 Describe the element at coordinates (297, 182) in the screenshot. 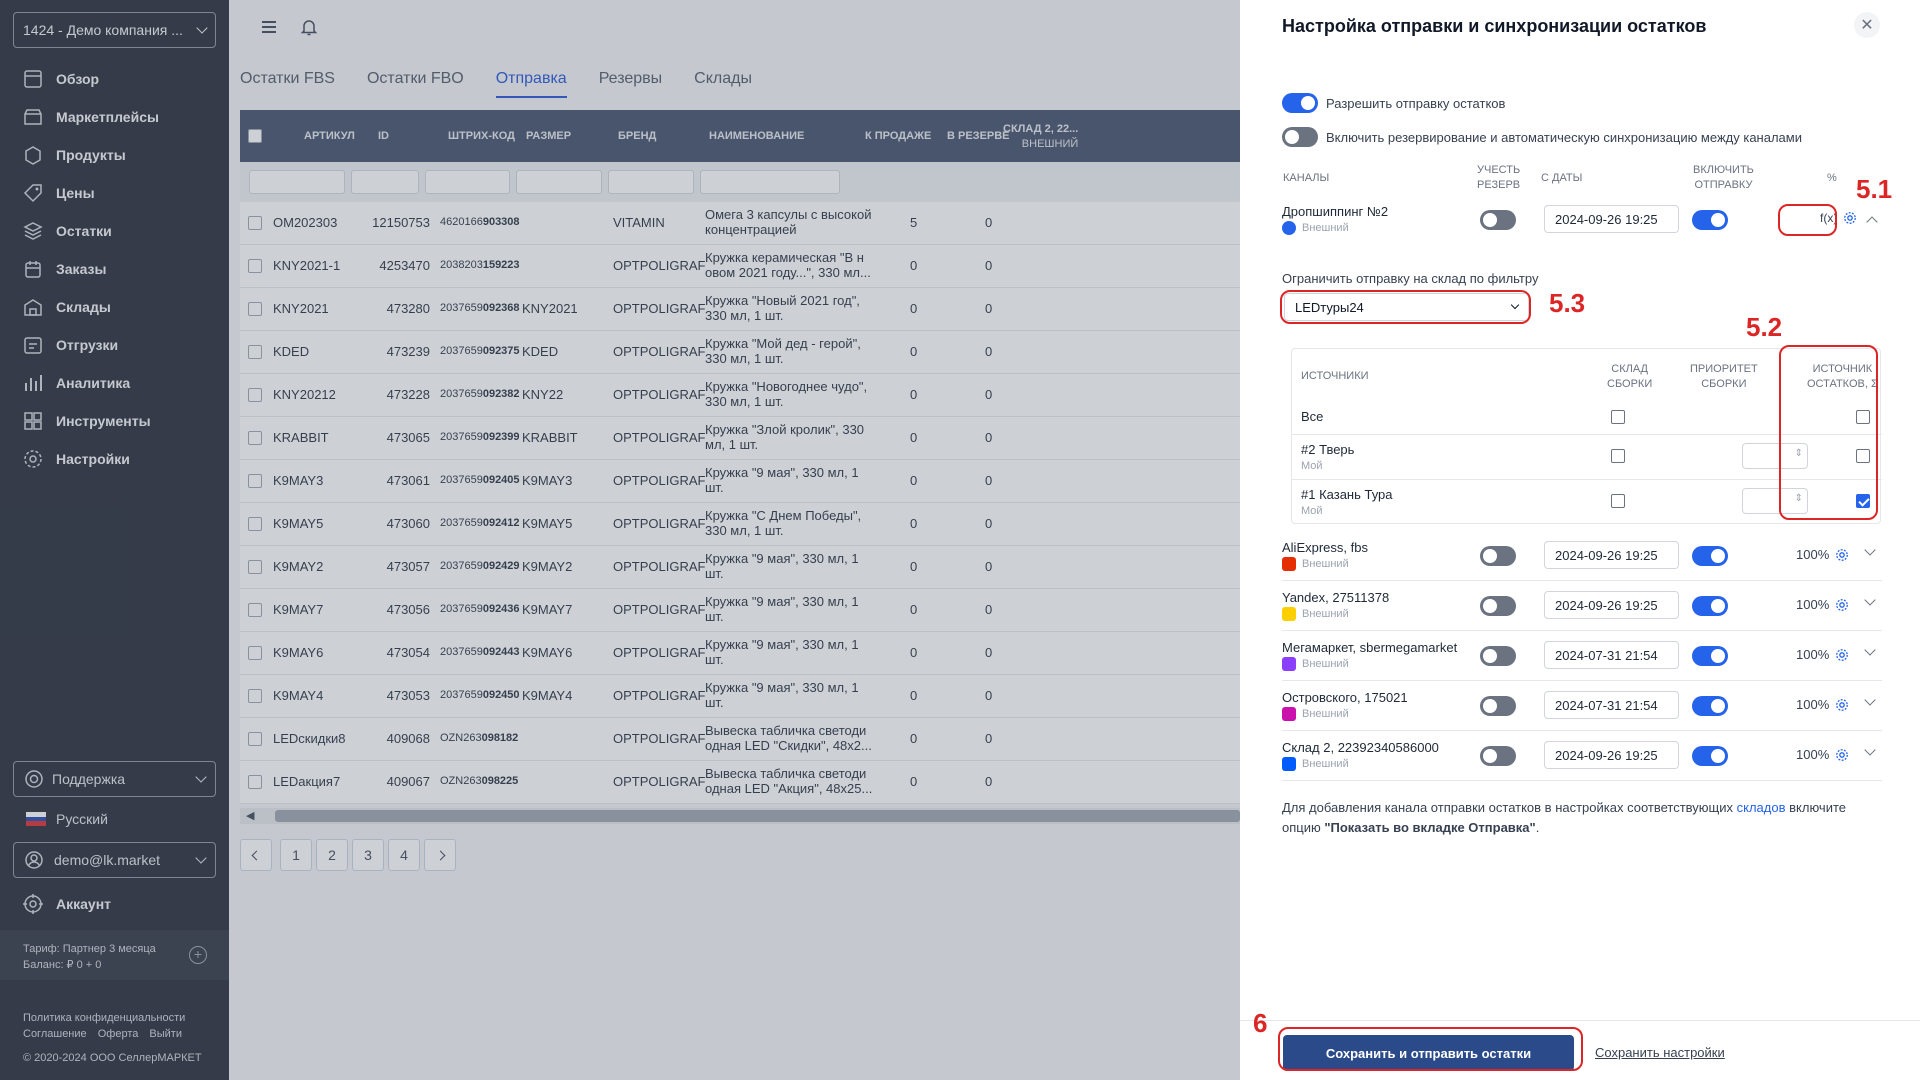

I see `filter-article` at that location.